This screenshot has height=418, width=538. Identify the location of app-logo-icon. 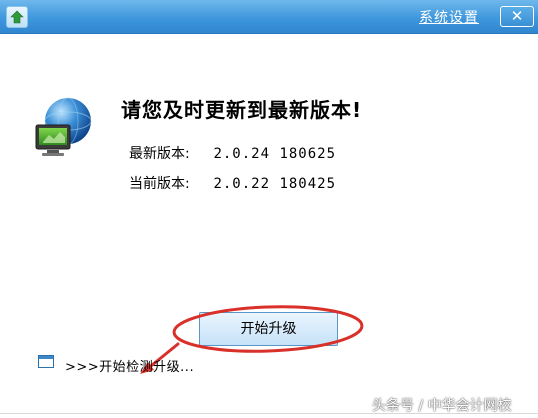
(17, 17).